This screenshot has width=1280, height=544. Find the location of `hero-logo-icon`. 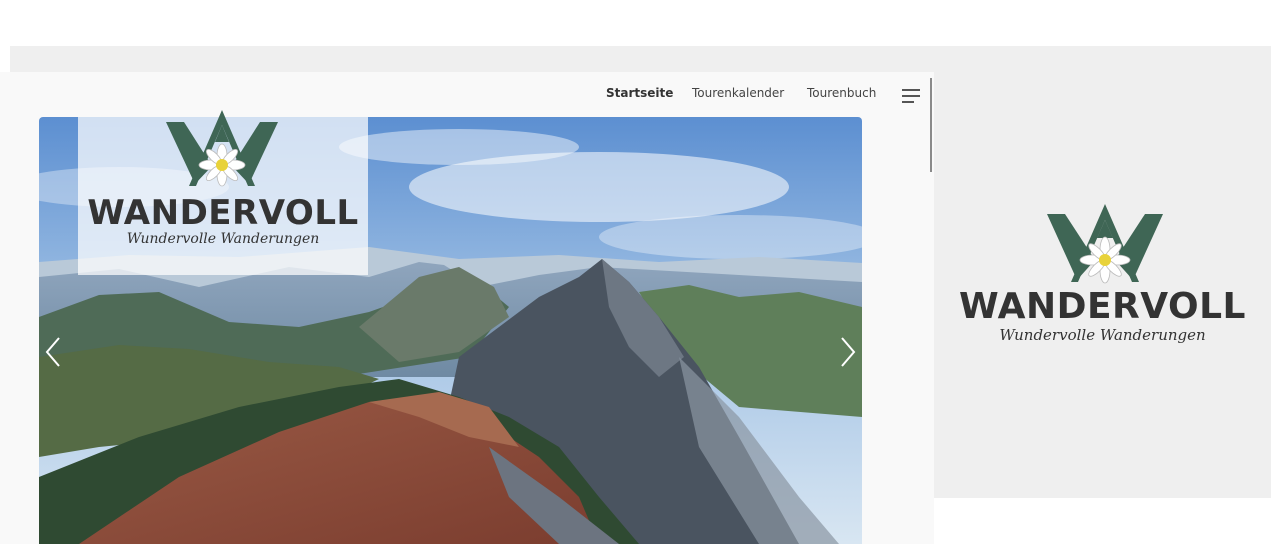

hero-logo-icon is located at coordinates (222, 148).